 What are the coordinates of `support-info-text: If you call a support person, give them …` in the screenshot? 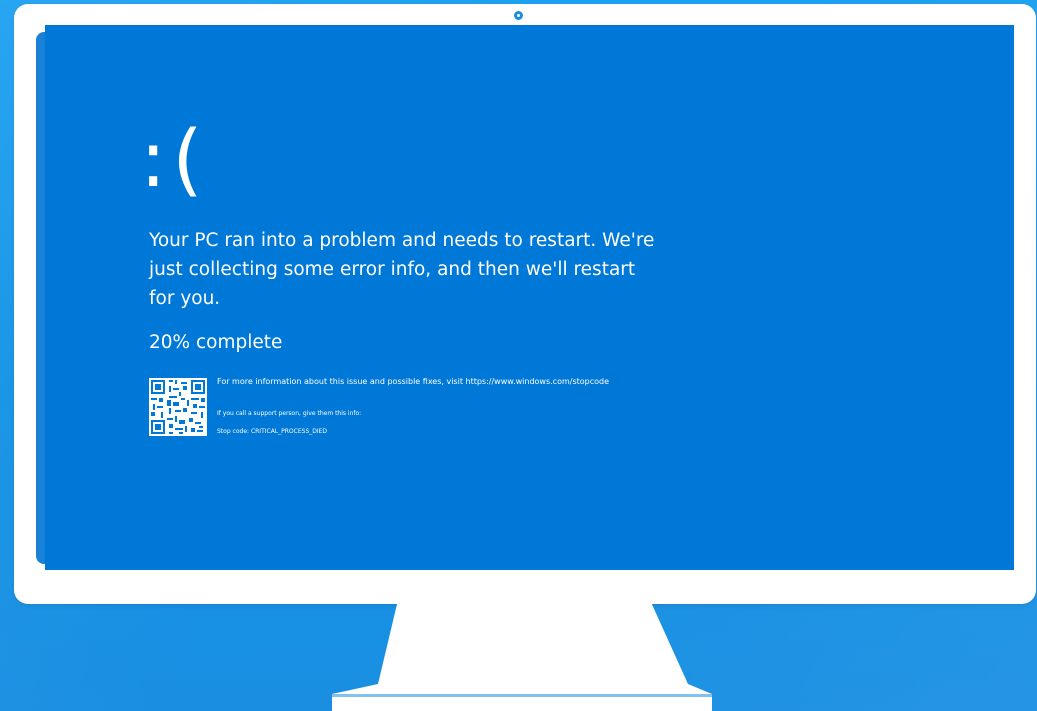 It's located at (289, 413).